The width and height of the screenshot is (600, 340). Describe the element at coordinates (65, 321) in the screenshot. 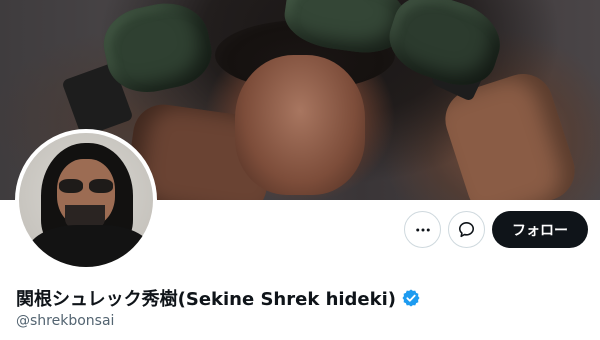

I see `profile-handle: @shrekbonsai` at that location.